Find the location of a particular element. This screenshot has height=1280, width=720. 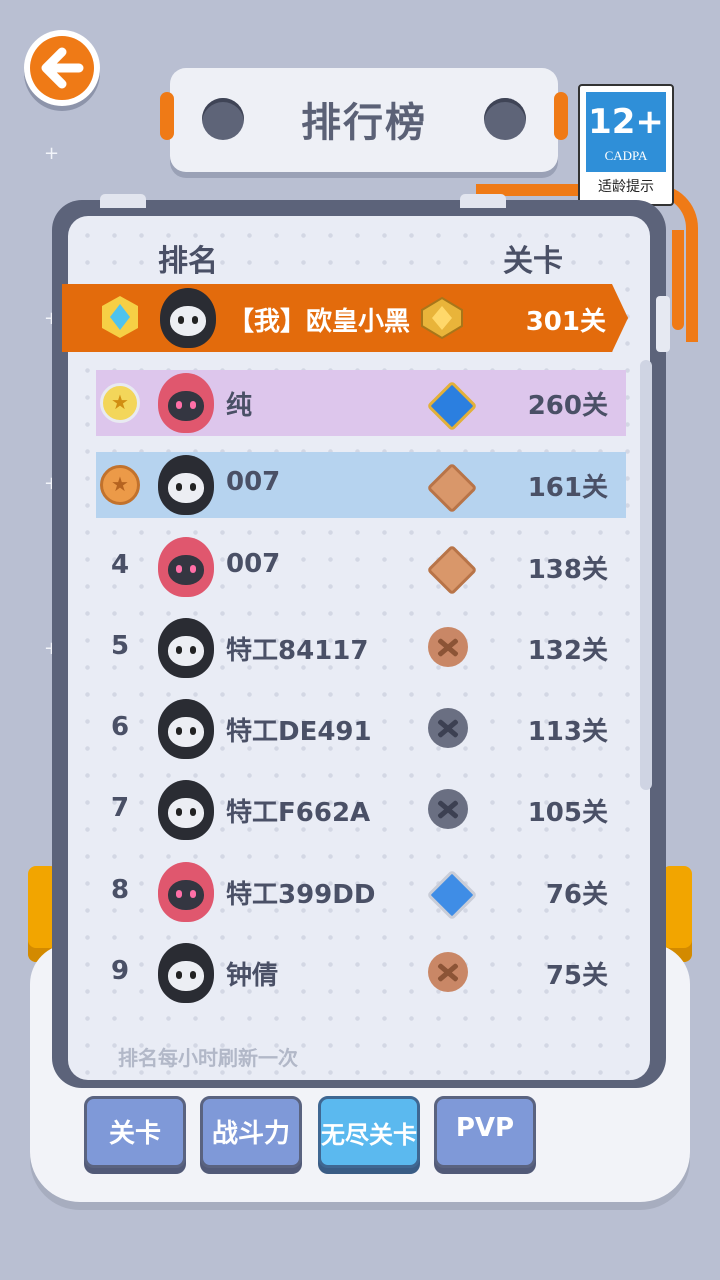

rank-row: 4 007 138关 is located at coordinates (361, 567).